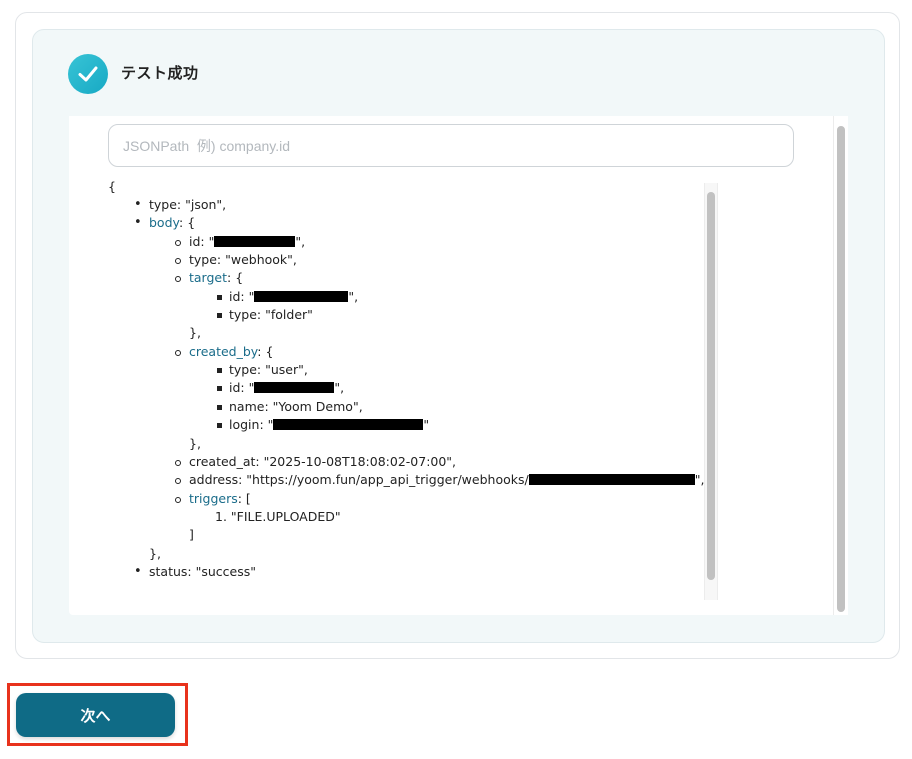 The height and width of the screenshot is (759, 912). What do you see at coordinates (265, 314) in the screenshot?
I see `target-type-field: type: "folder"` at bounding box center [265, 314].